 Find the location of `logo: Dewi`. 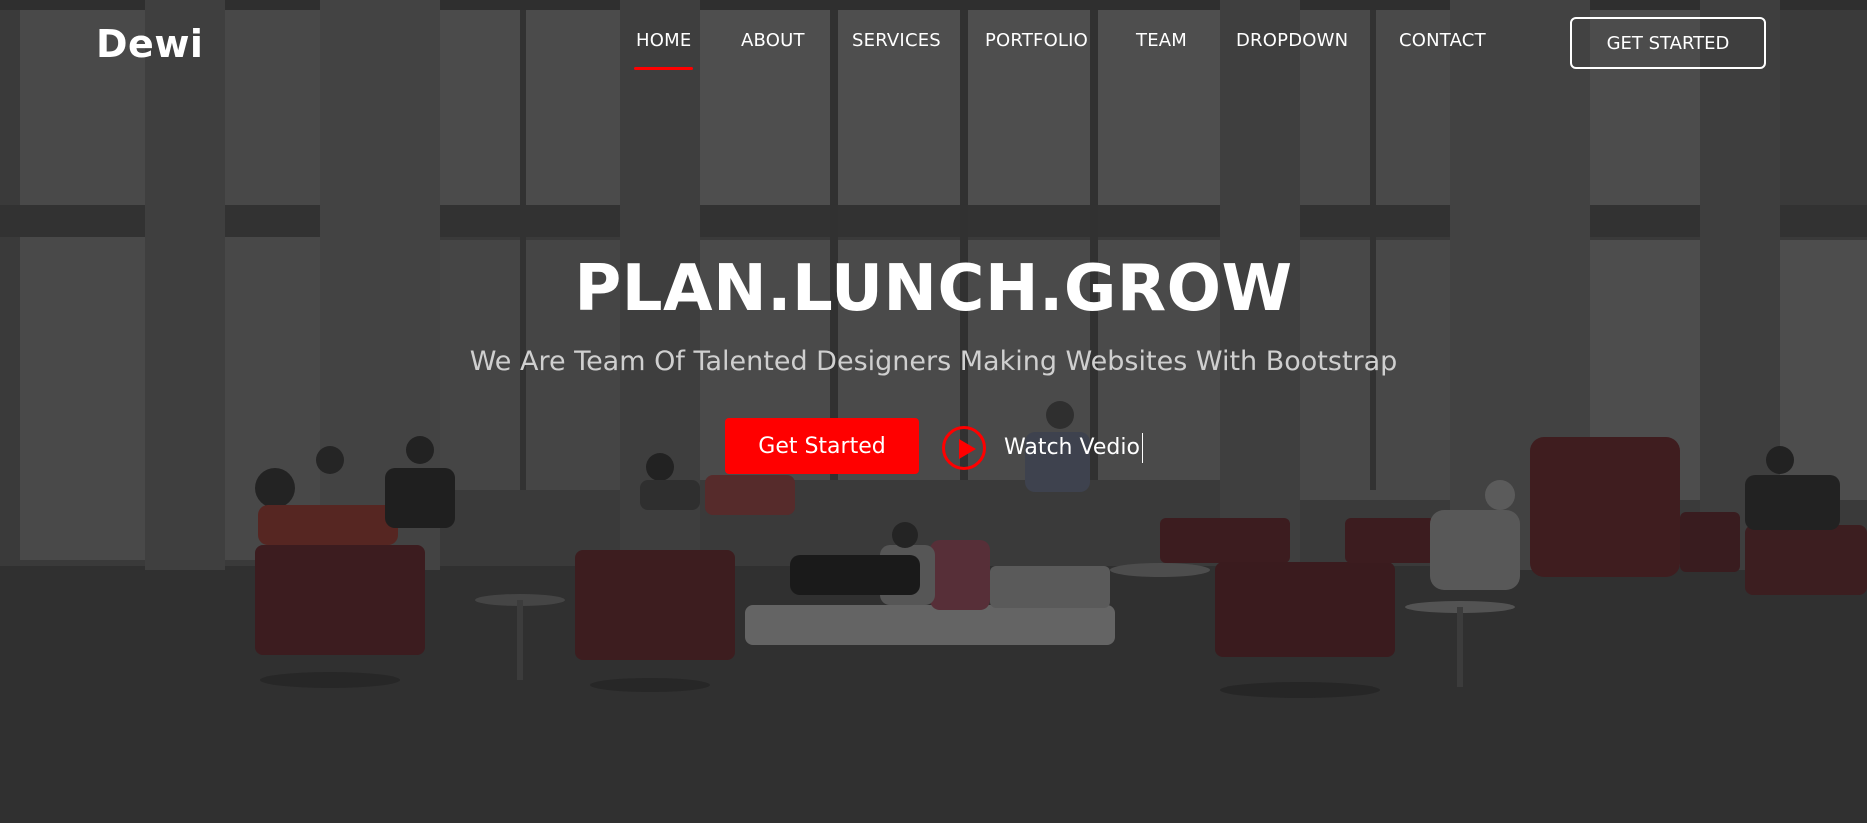

logo: Dewi is located at coordinates (149, 44).